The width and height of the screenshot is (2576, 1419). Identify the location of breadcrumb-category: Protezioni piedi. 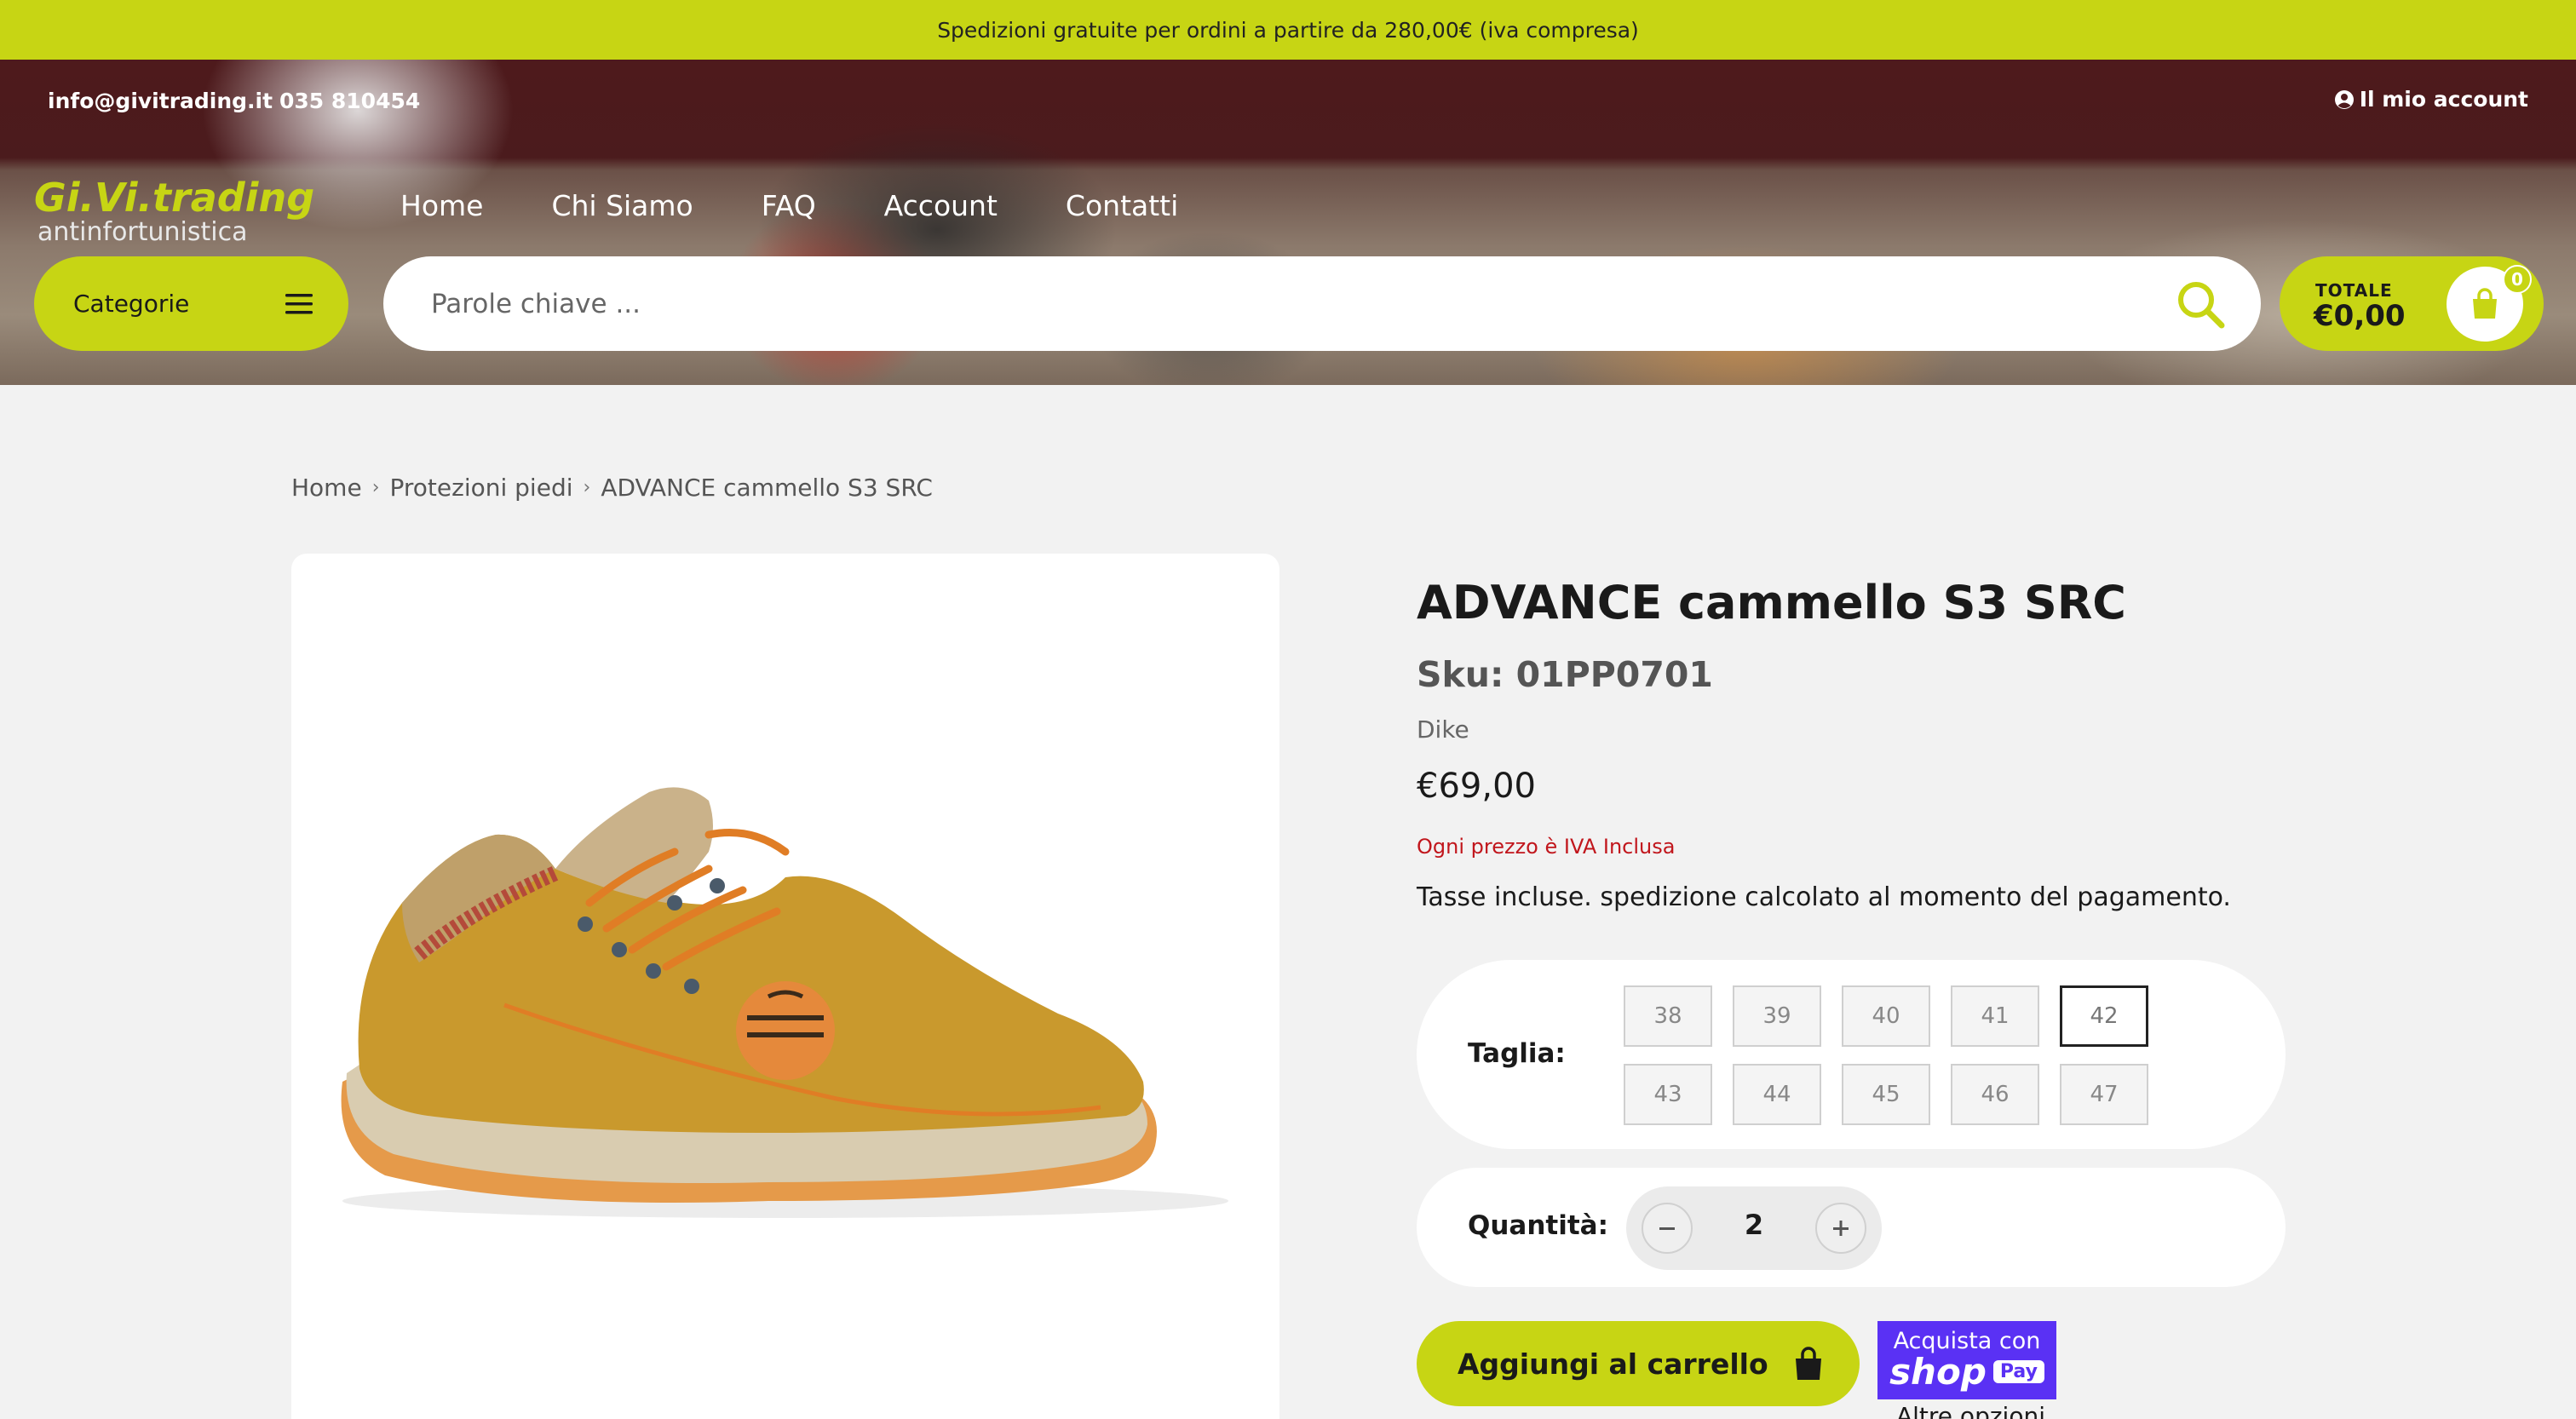
(481, 488).